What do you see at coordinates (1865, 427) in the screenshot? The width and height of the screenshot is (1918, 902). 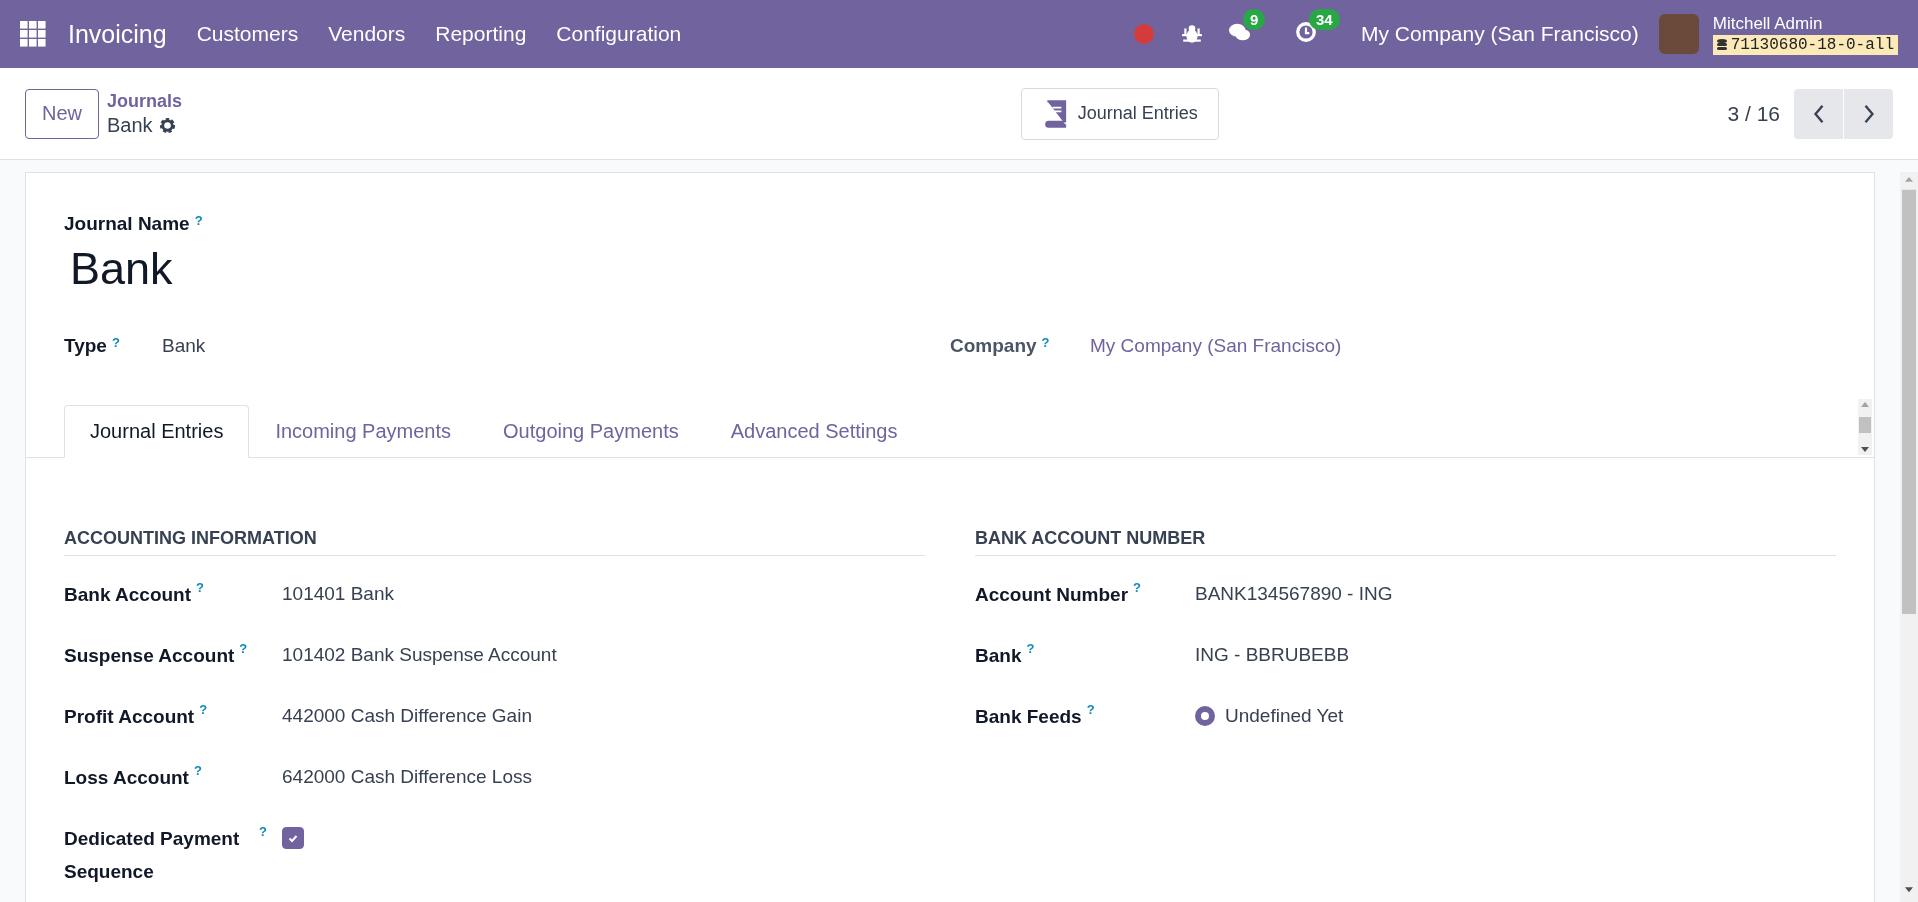 I see `scrollbar-drawing` at bounding box center [1865, 427].